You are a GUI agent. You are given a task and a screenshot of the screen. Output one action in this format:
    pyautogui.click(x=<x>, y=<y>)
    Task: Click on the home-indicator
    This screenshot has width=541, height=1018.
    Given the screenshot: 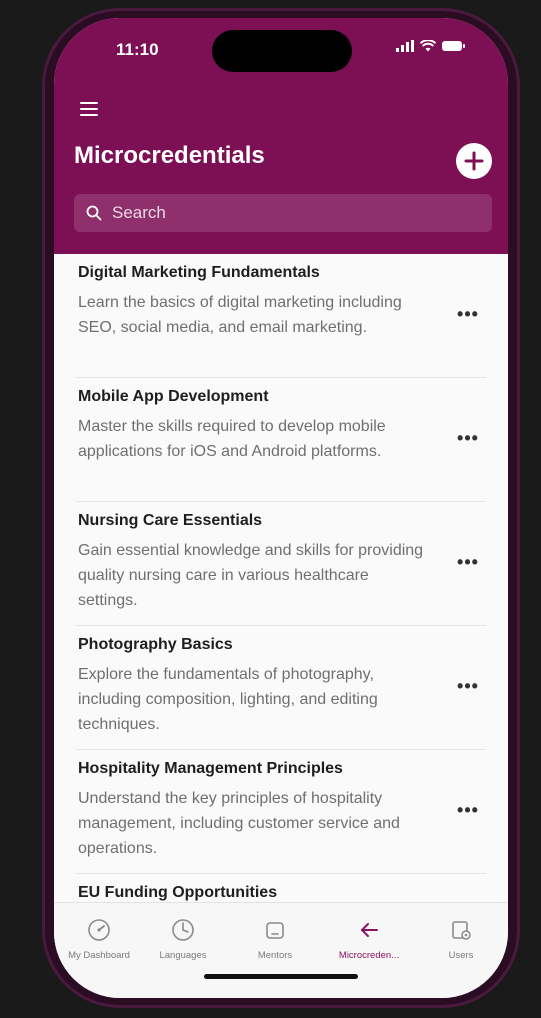 What is the action you would take?
    pyautogui.click(x=281, y=976)
    